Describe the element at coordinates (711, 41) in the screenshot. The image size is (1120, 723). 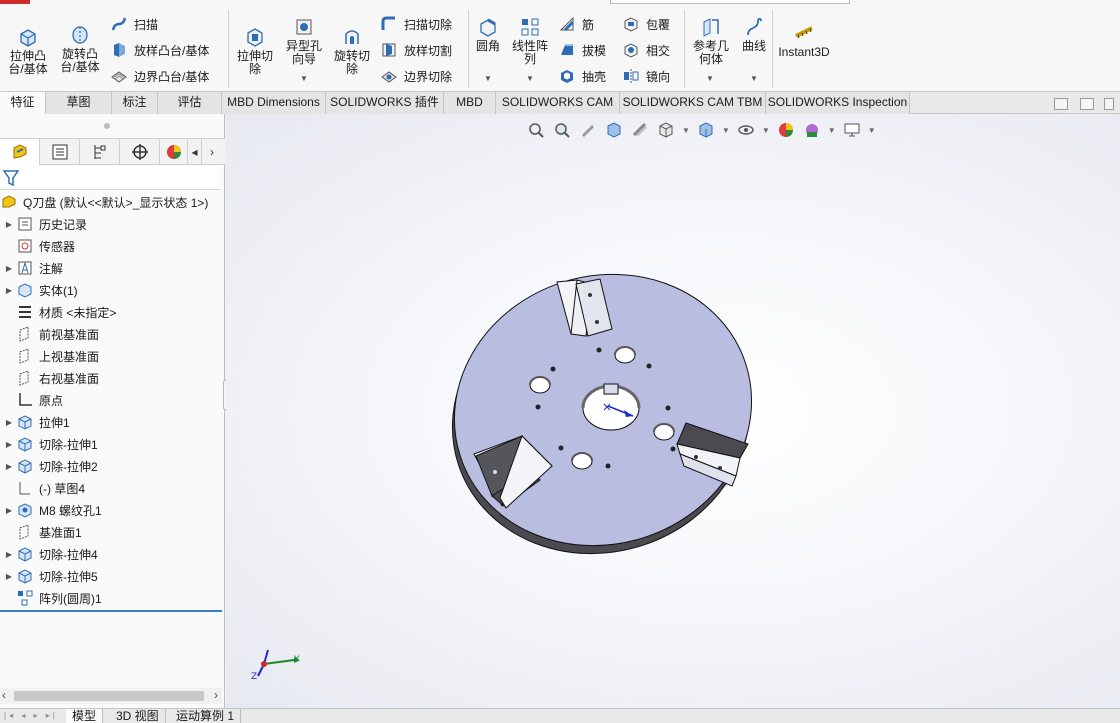
I see `reference-geometry-button: 参考几 何体` at that location.